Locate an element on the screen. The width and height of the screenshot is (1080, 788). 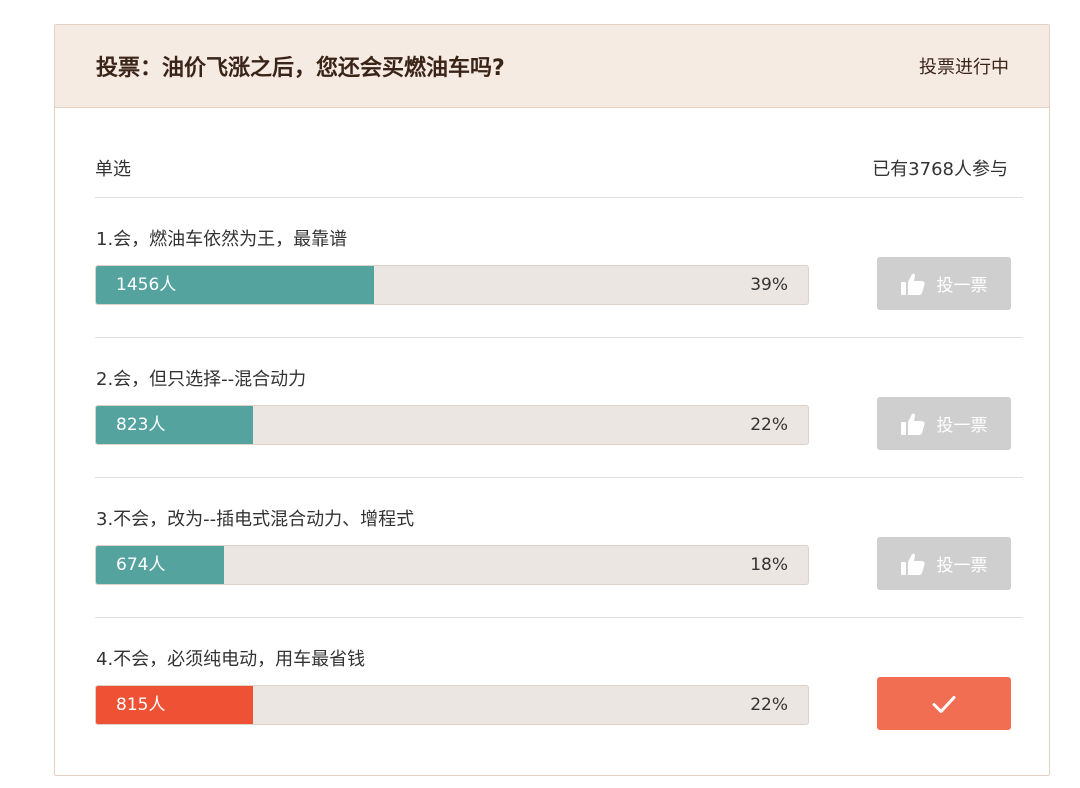
option-label: 1.会，燃油车依然为王，最靠谱 is located at coordinates (222, 239).